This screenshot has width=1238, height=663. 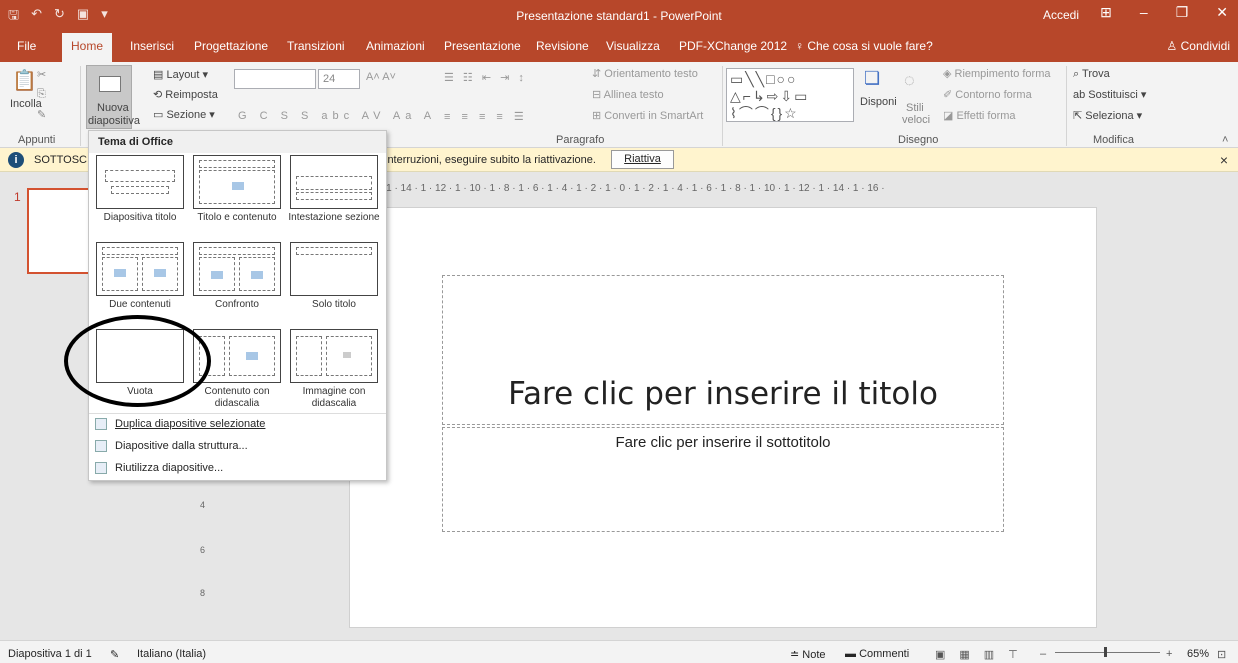 I want to click on window-controls: ⊞ – ❐ ✕, so click(x=1164, y=12).